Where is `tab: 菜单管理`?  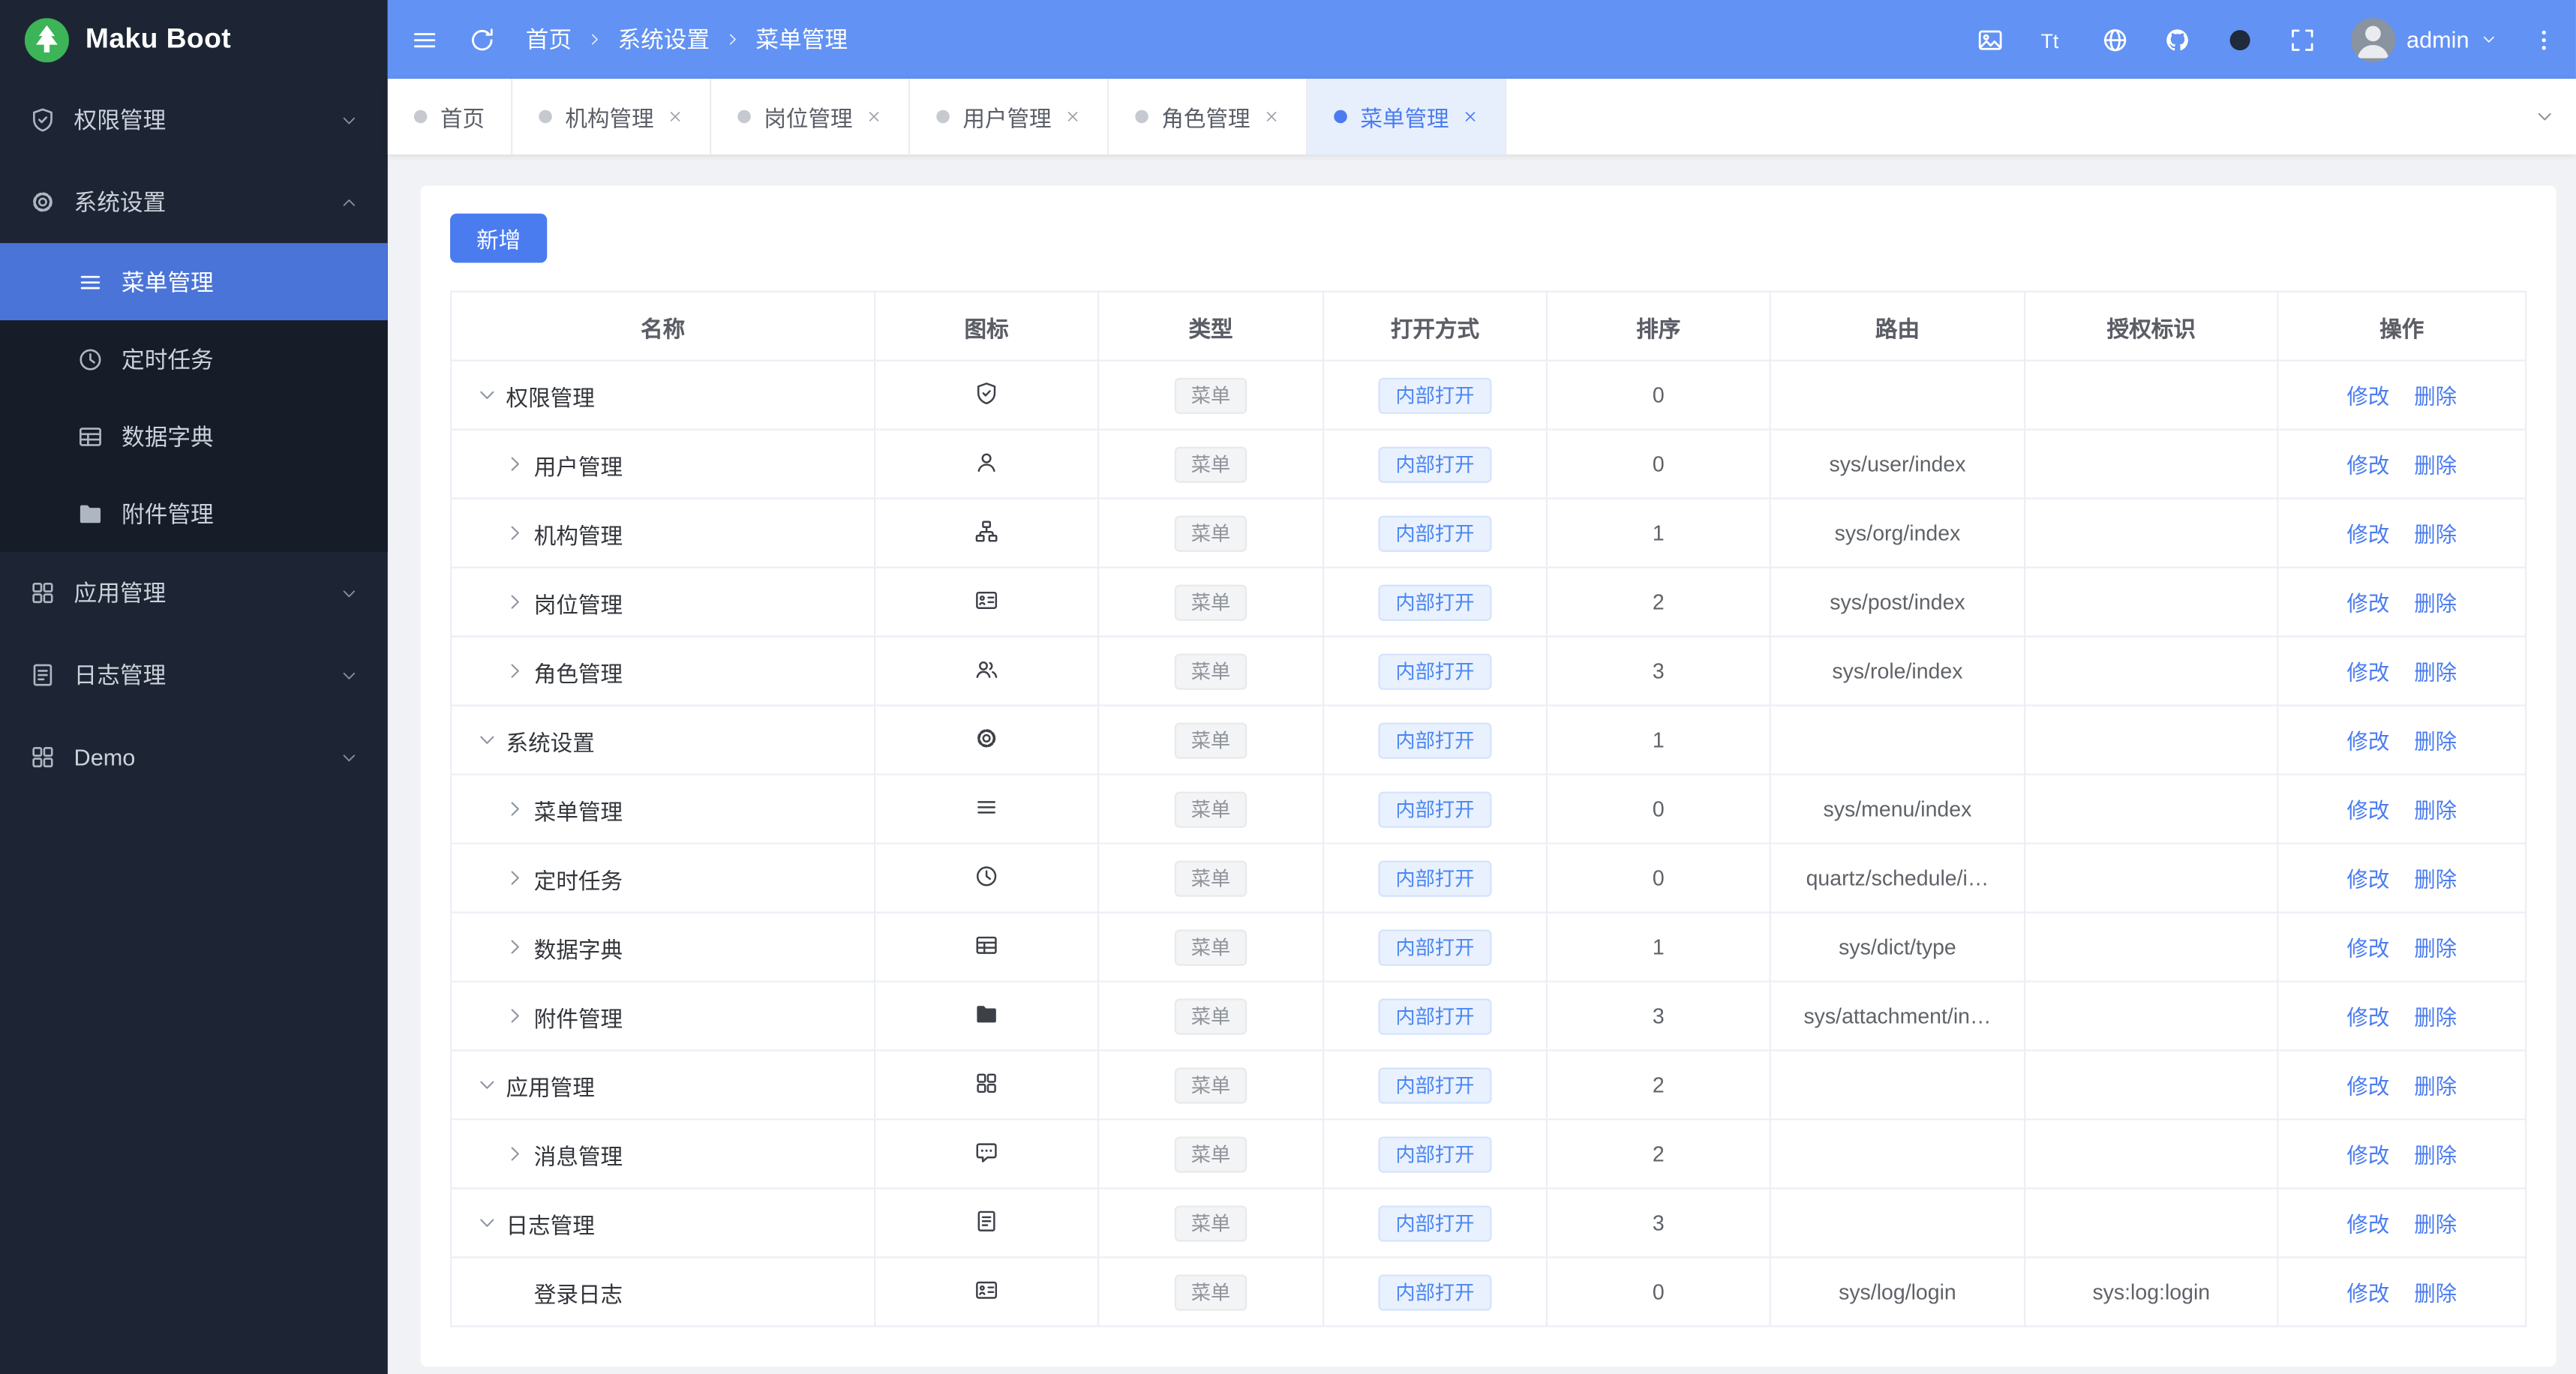 tab: 菜单管理 is located at coordinates (1407, 116).